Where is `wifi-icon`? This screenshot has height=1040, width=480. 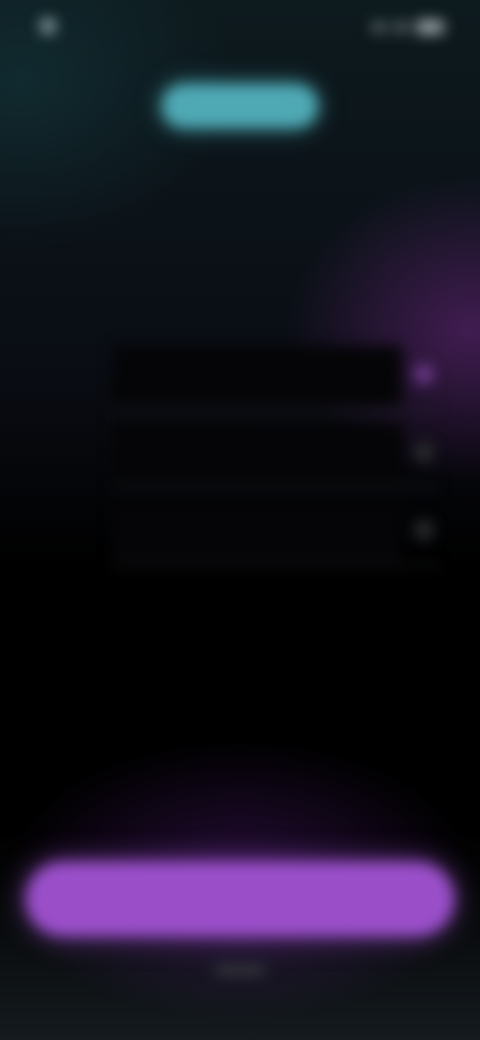 wifi-icon is located at coordinates (401, 27).